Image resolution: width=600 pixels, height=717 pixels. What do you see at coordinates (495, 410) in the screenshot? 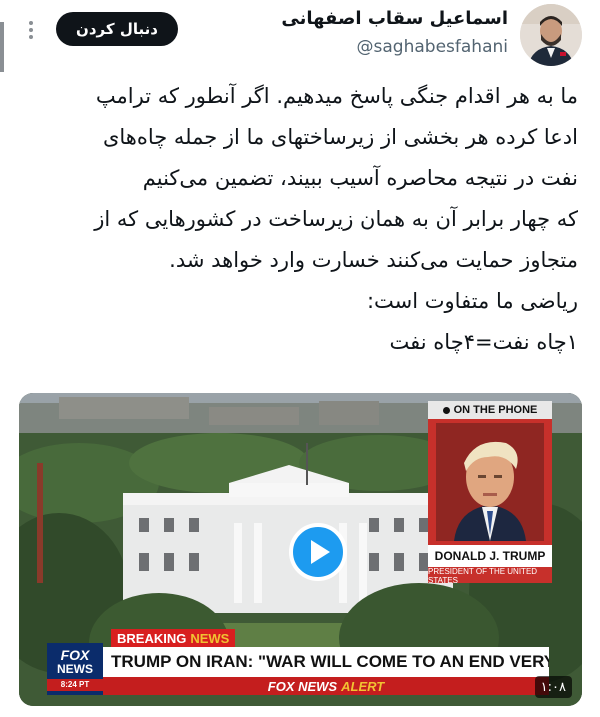
I see `on-the-phone-text: ON THE PHONE` at bounding box center [495, 410].